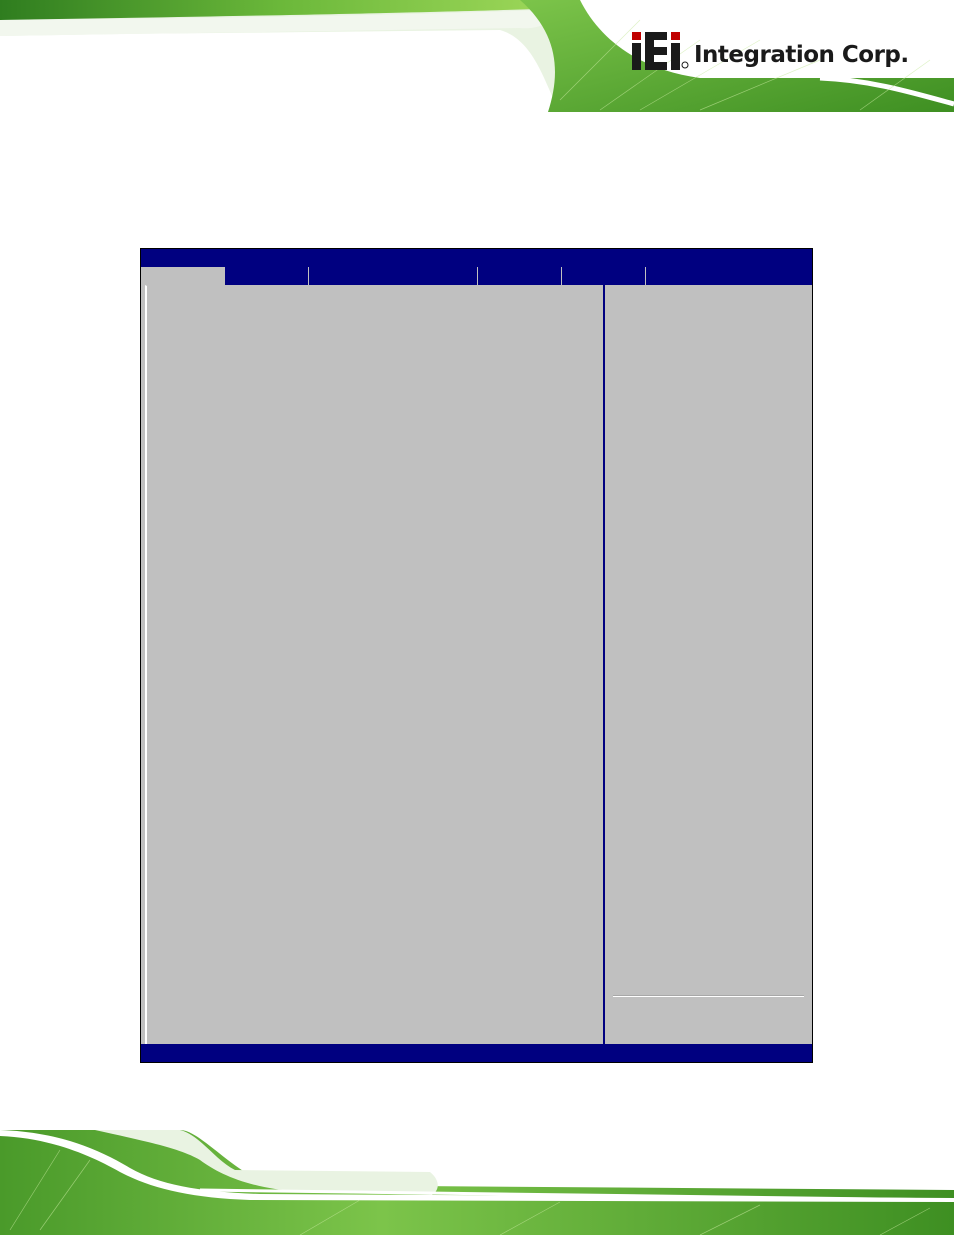 This screenshot has height=1235, width=954. I want to click on help-separator, so click(708, 996).